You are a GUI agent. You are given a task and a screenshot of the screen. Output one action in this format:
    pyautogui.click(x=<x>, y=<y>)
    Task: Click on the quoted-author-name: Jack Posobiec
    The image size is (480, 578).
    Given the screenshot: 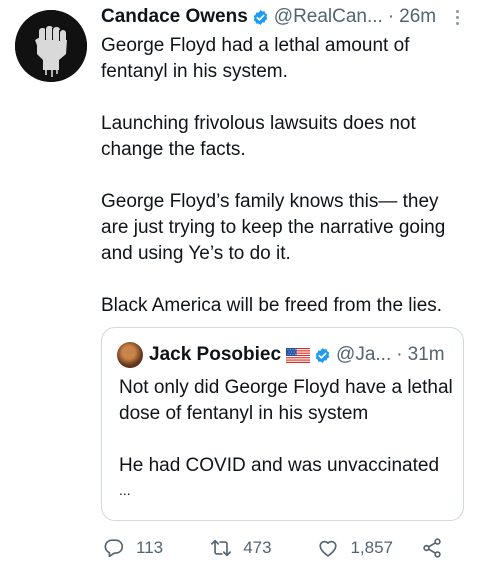 What is the action you would take?
    pyautogui.click(x=215, y=354)
    